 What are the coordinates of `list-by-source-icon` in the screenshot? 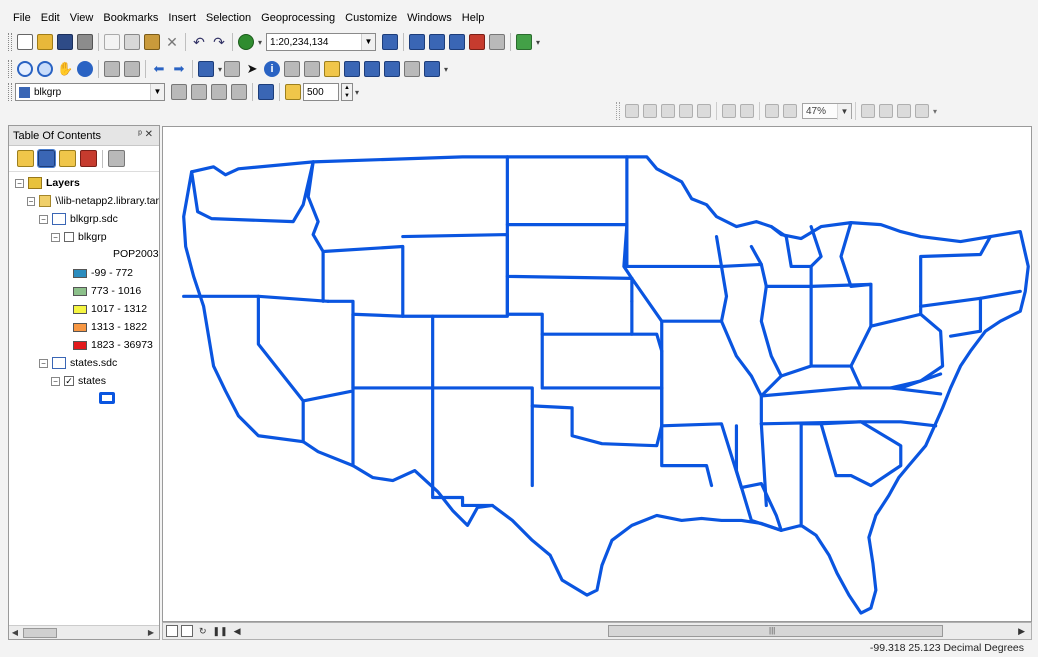 It's located at (46, 158).